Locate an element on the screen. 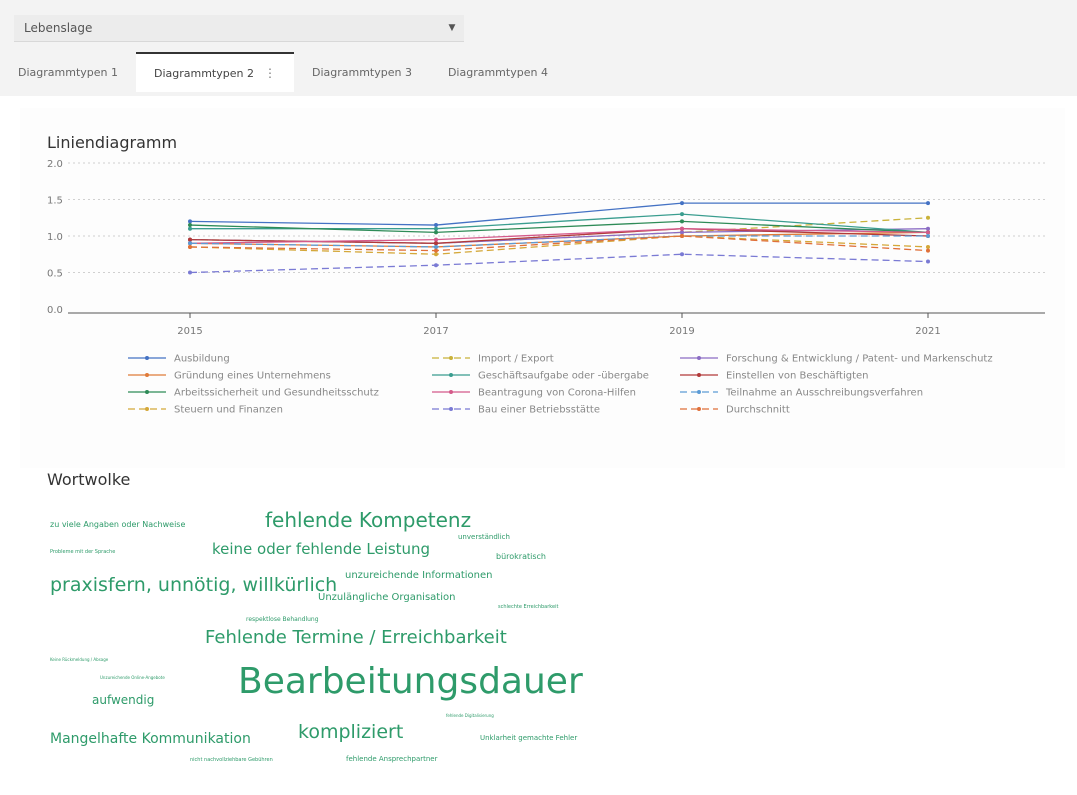 Image resolution: width=1077 pixels, height=795 pixels. tab-label: Diagrammtypen 1 is located at coordinates (68, 72).